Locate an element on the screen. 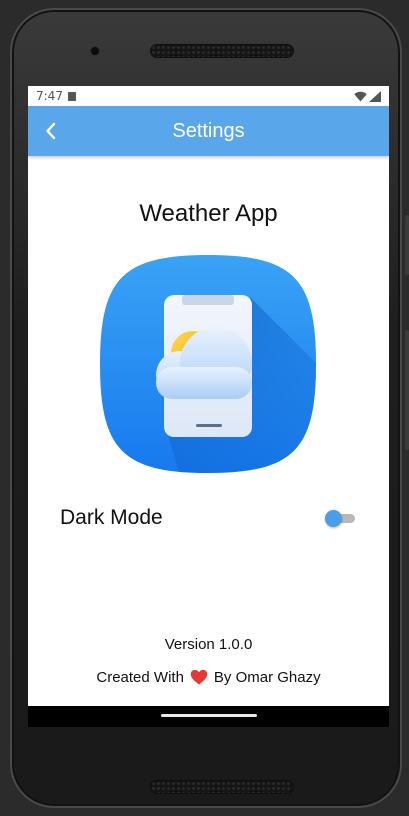 This screenshot has height=816, width=409. status-bar: 7:47 is located at coordinates (208, 96).